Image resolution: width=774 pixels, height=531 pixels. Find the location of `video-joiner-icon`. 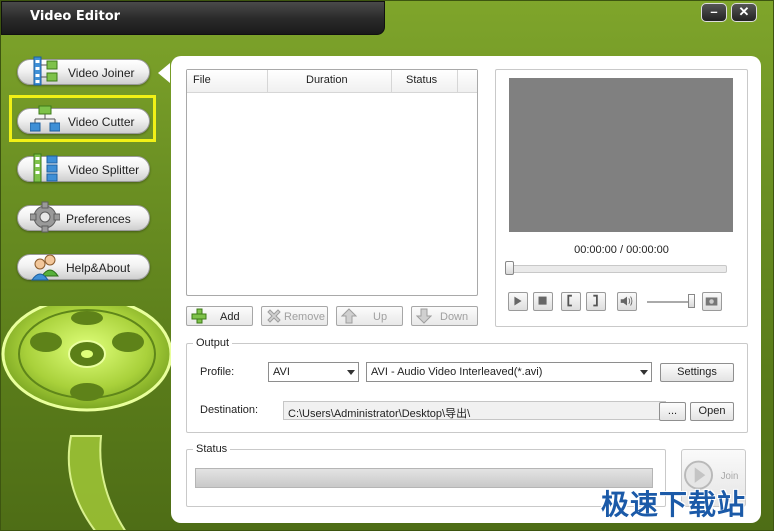

video-joiner-icon is located at coordinates (45, 71).